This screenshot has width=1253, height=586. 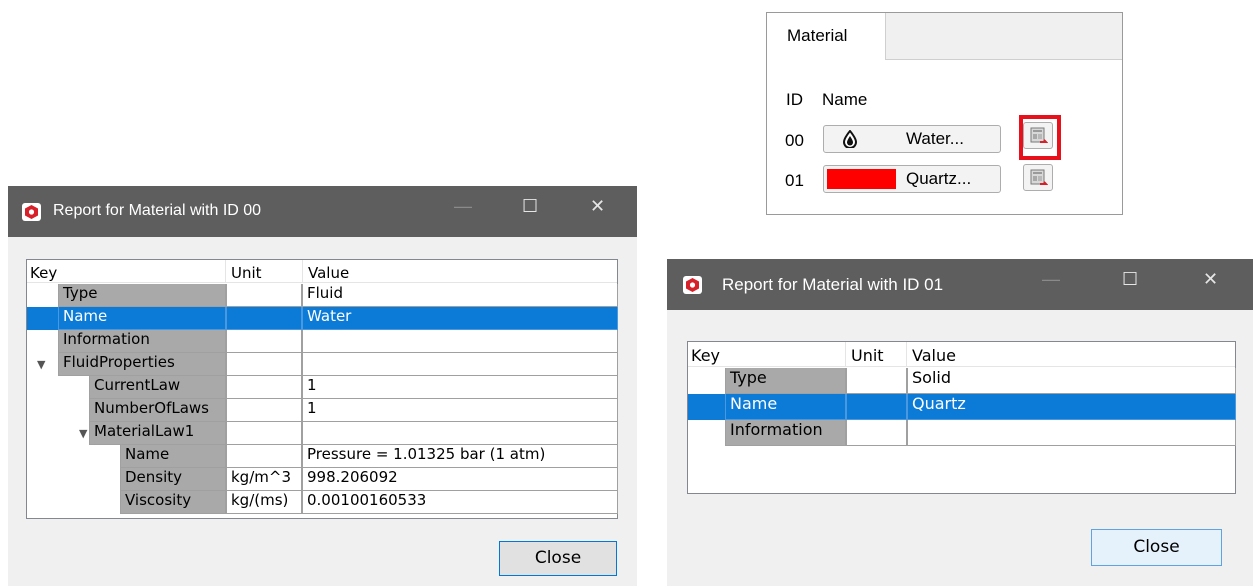 I want to click on column-header-name: Name, so click(x=845, y=99).